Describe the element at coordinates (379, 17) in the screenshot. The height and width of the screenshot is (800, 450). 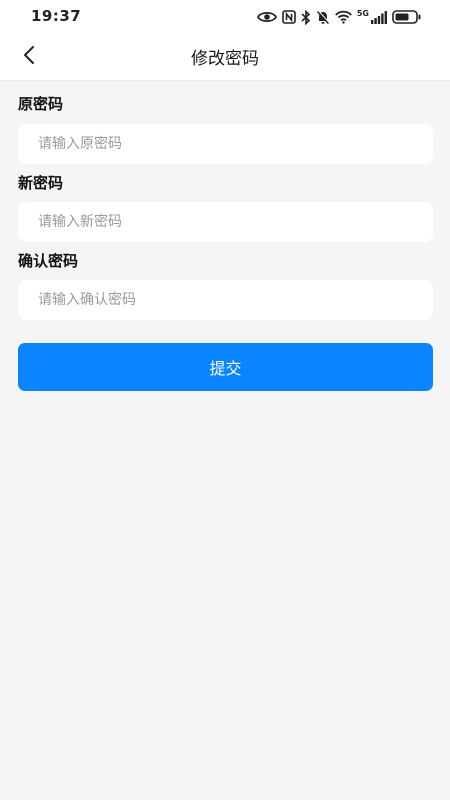
I see `signal-icon` at that location.